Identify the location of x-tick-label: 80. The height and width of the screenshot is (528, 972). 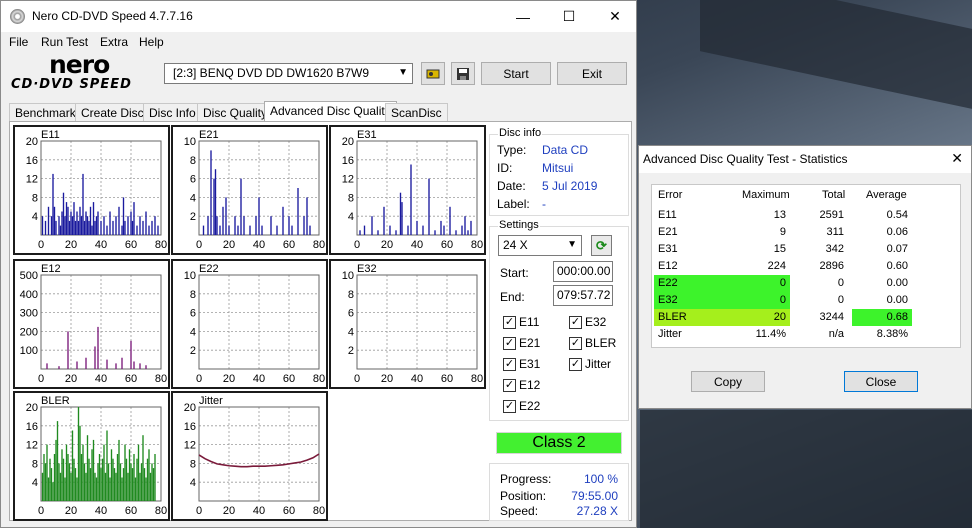
(161, 511).